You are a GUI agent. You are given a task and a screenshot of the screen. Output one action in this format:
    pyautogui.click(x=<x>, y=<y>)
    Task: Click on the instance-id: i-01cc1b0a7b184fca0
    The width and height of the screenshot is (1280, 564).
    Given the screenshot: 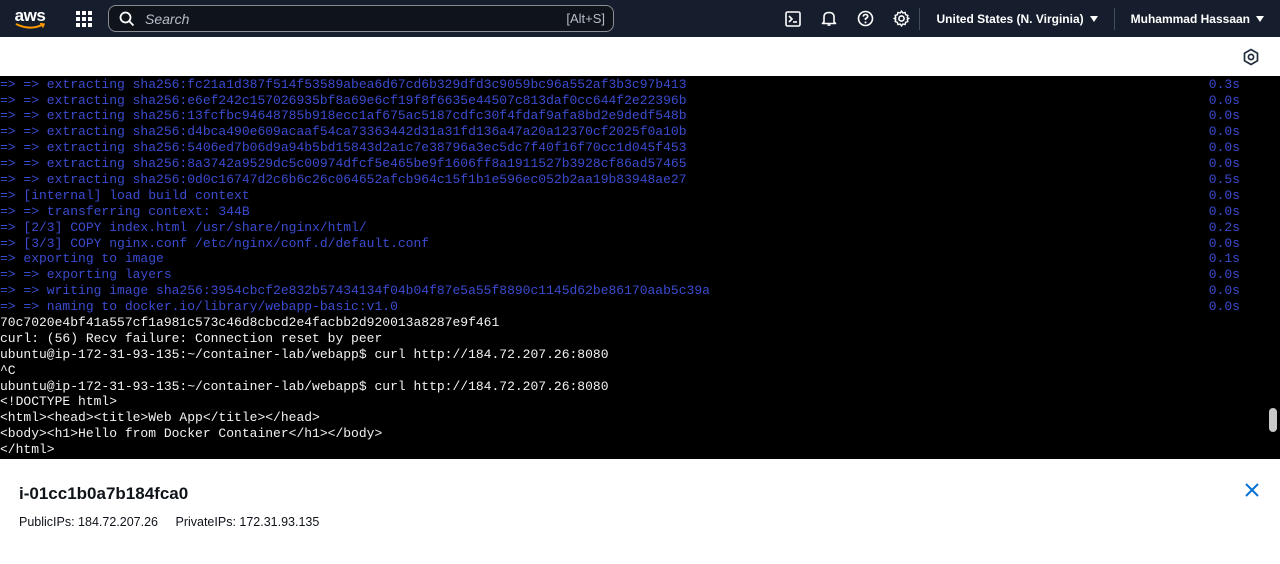 What is the action you would take?
    pyautogui.click(x=104, y=493)
    